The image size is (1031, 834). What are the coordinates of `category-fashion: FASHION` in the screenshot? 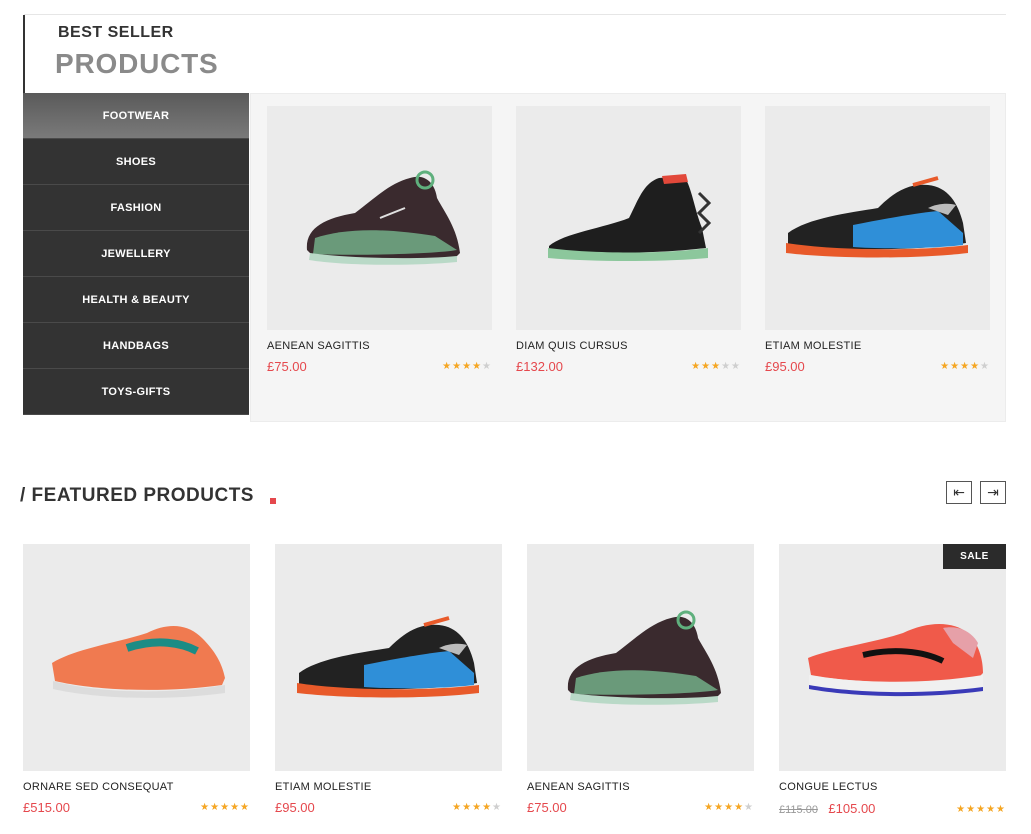 It's located at (136, 208).